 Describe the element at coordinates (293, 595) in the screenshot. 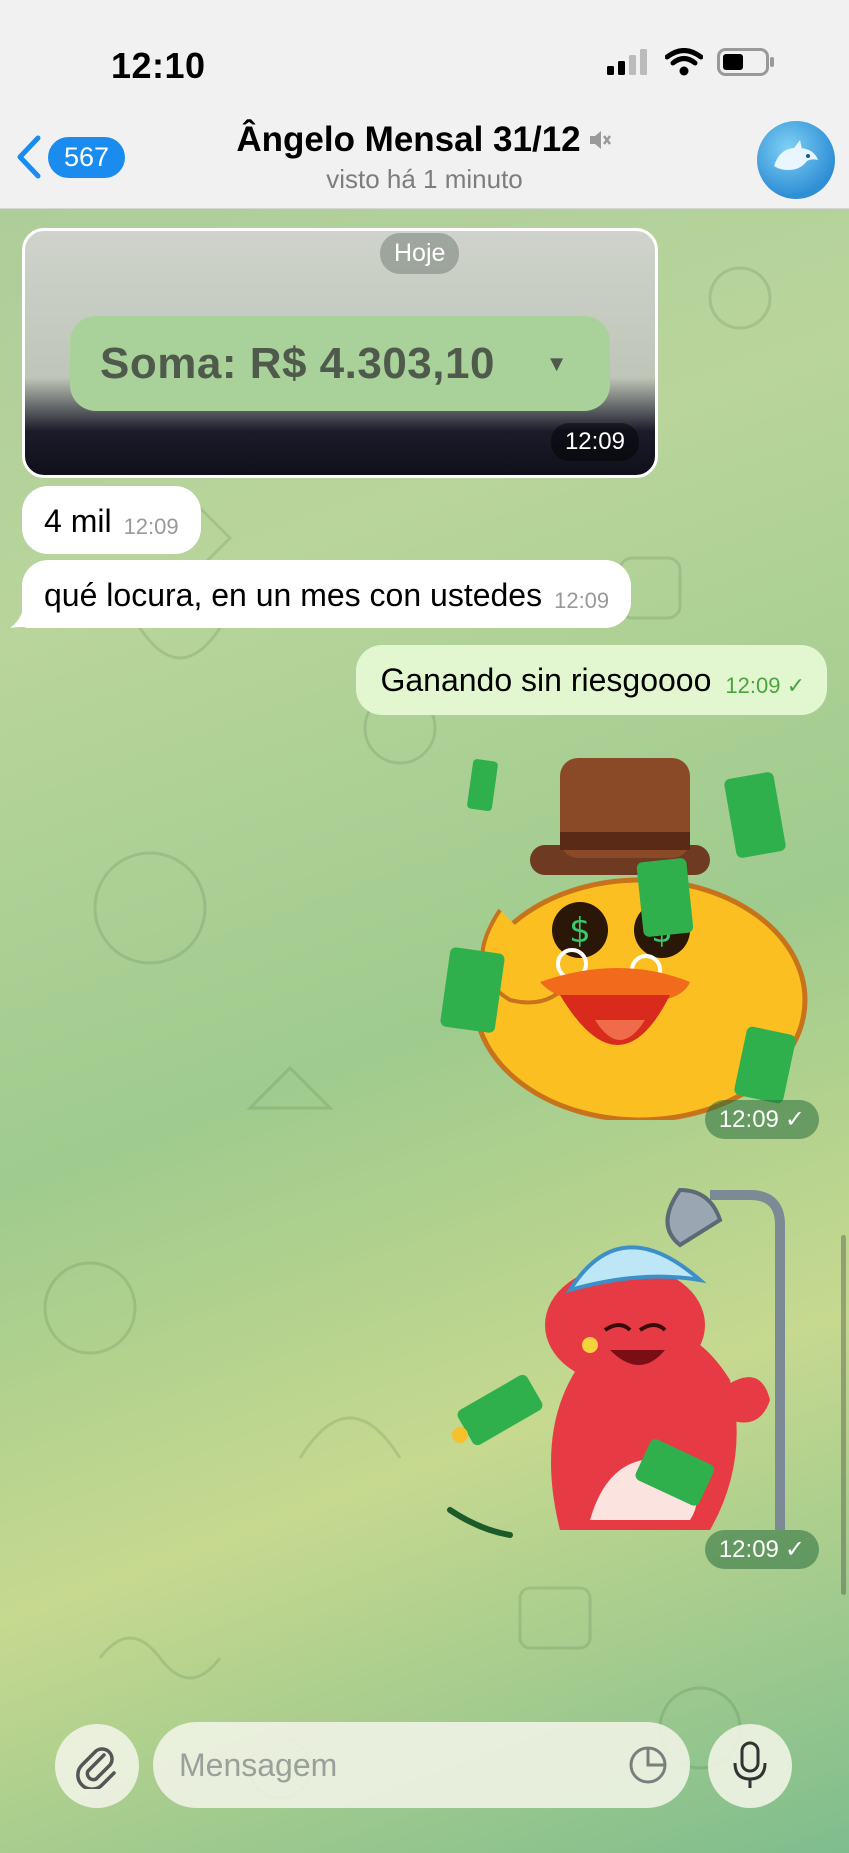

I see `message-text: qué locura, en un mes con ustedes` at that location.